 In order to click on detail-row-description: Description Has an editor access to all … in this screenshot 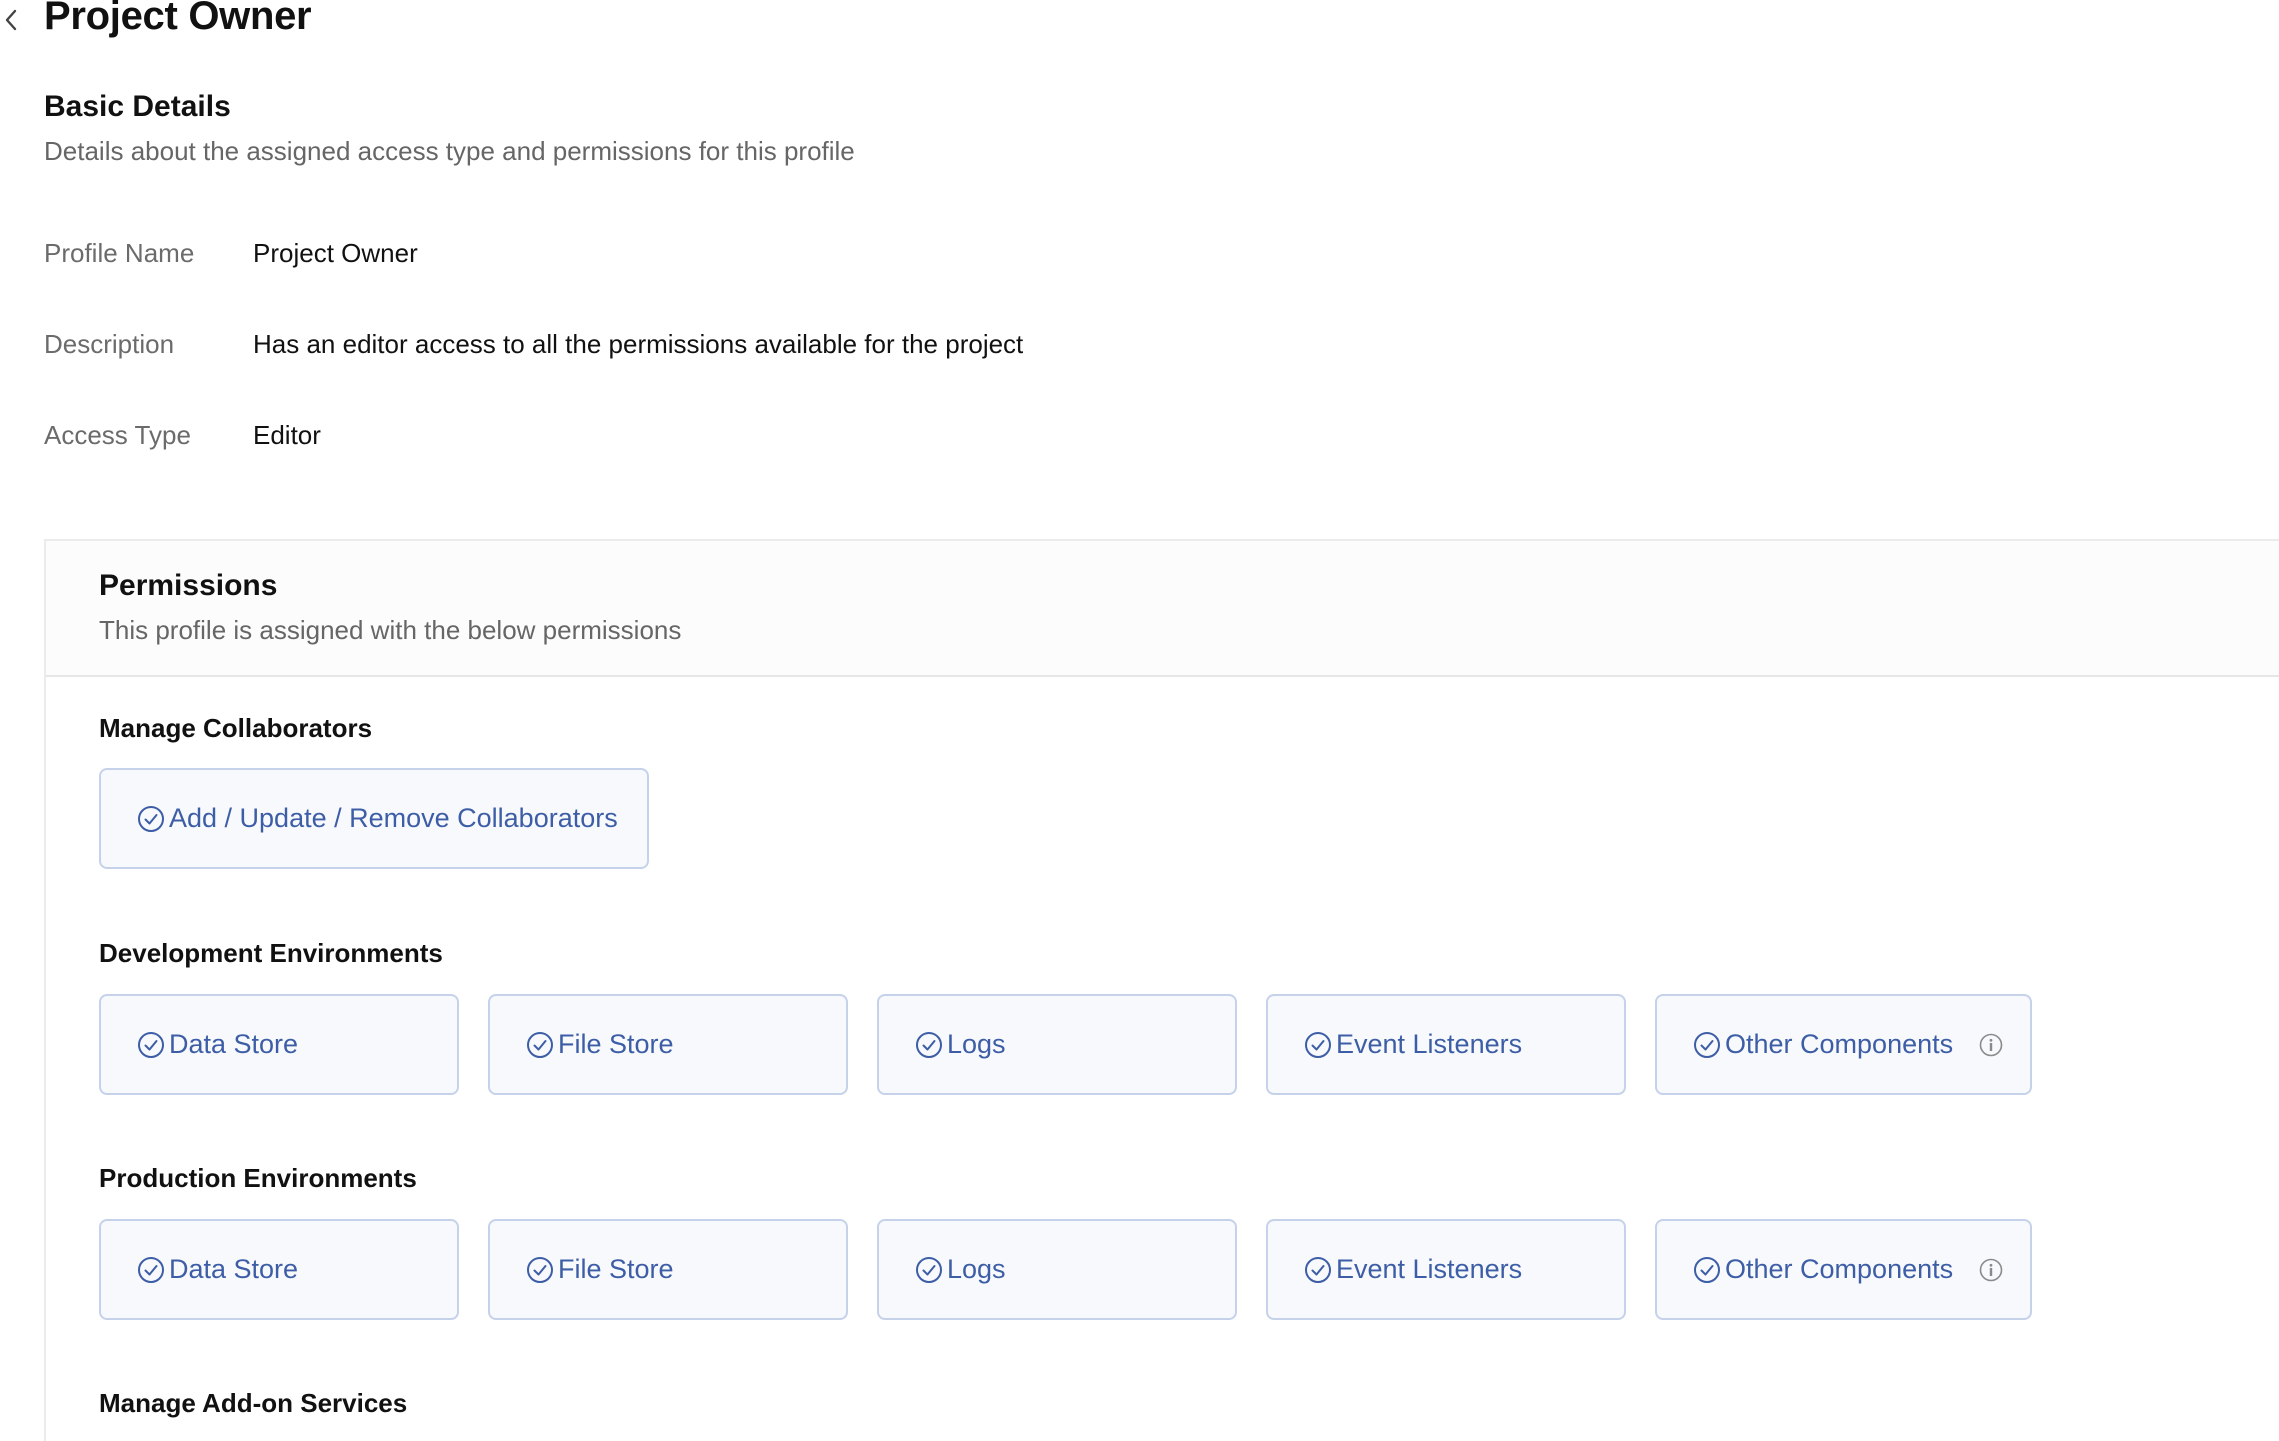, I will do `click(533, 344)`.